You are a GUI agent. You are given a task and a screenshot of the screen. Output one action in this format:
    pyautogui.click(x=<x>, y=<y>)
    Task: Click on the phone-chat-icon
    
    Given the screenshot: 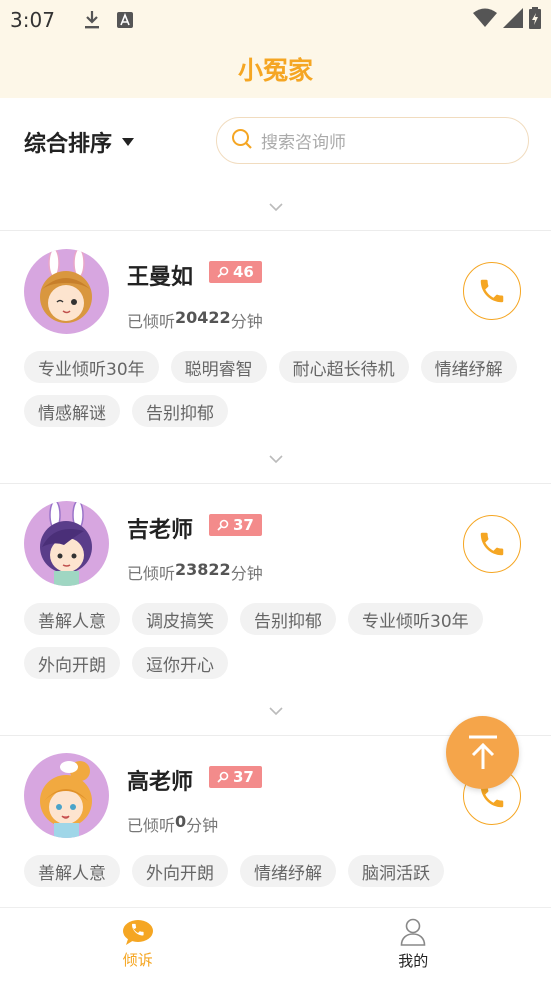 What is the action you would take?
    pyautogui.click(x=137, y=932)
    